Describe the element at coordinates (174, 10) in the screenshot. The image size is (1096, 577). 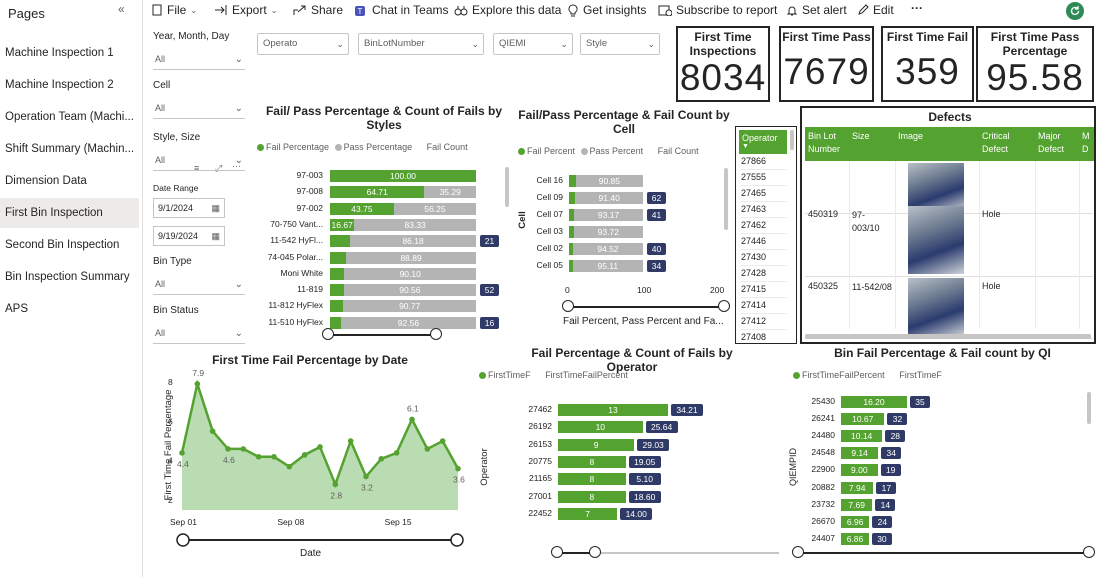
I see `file-menu: File ⌄` at that location.